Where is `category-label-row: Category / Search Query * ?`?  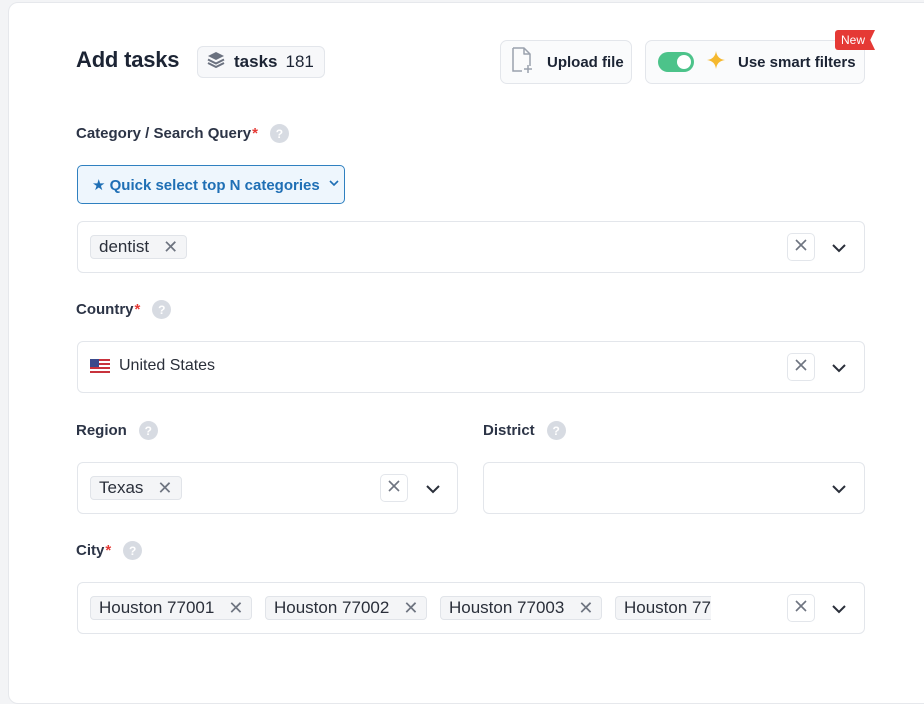 category-label-row: Category / Search Query * ? is located at coordinates (182, 133).